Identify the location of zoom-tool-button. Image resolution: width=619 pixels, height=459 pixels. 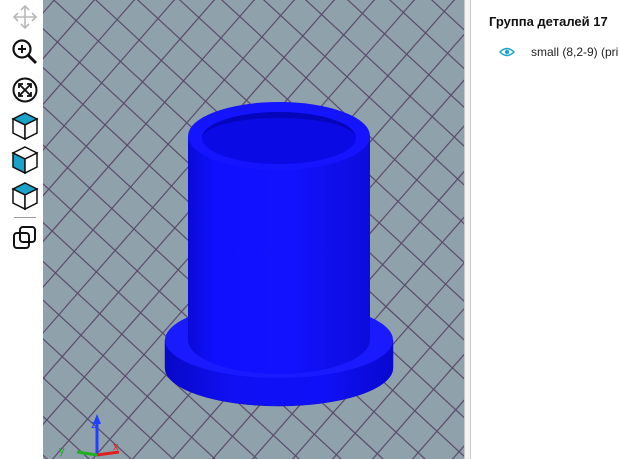
(25, 52).